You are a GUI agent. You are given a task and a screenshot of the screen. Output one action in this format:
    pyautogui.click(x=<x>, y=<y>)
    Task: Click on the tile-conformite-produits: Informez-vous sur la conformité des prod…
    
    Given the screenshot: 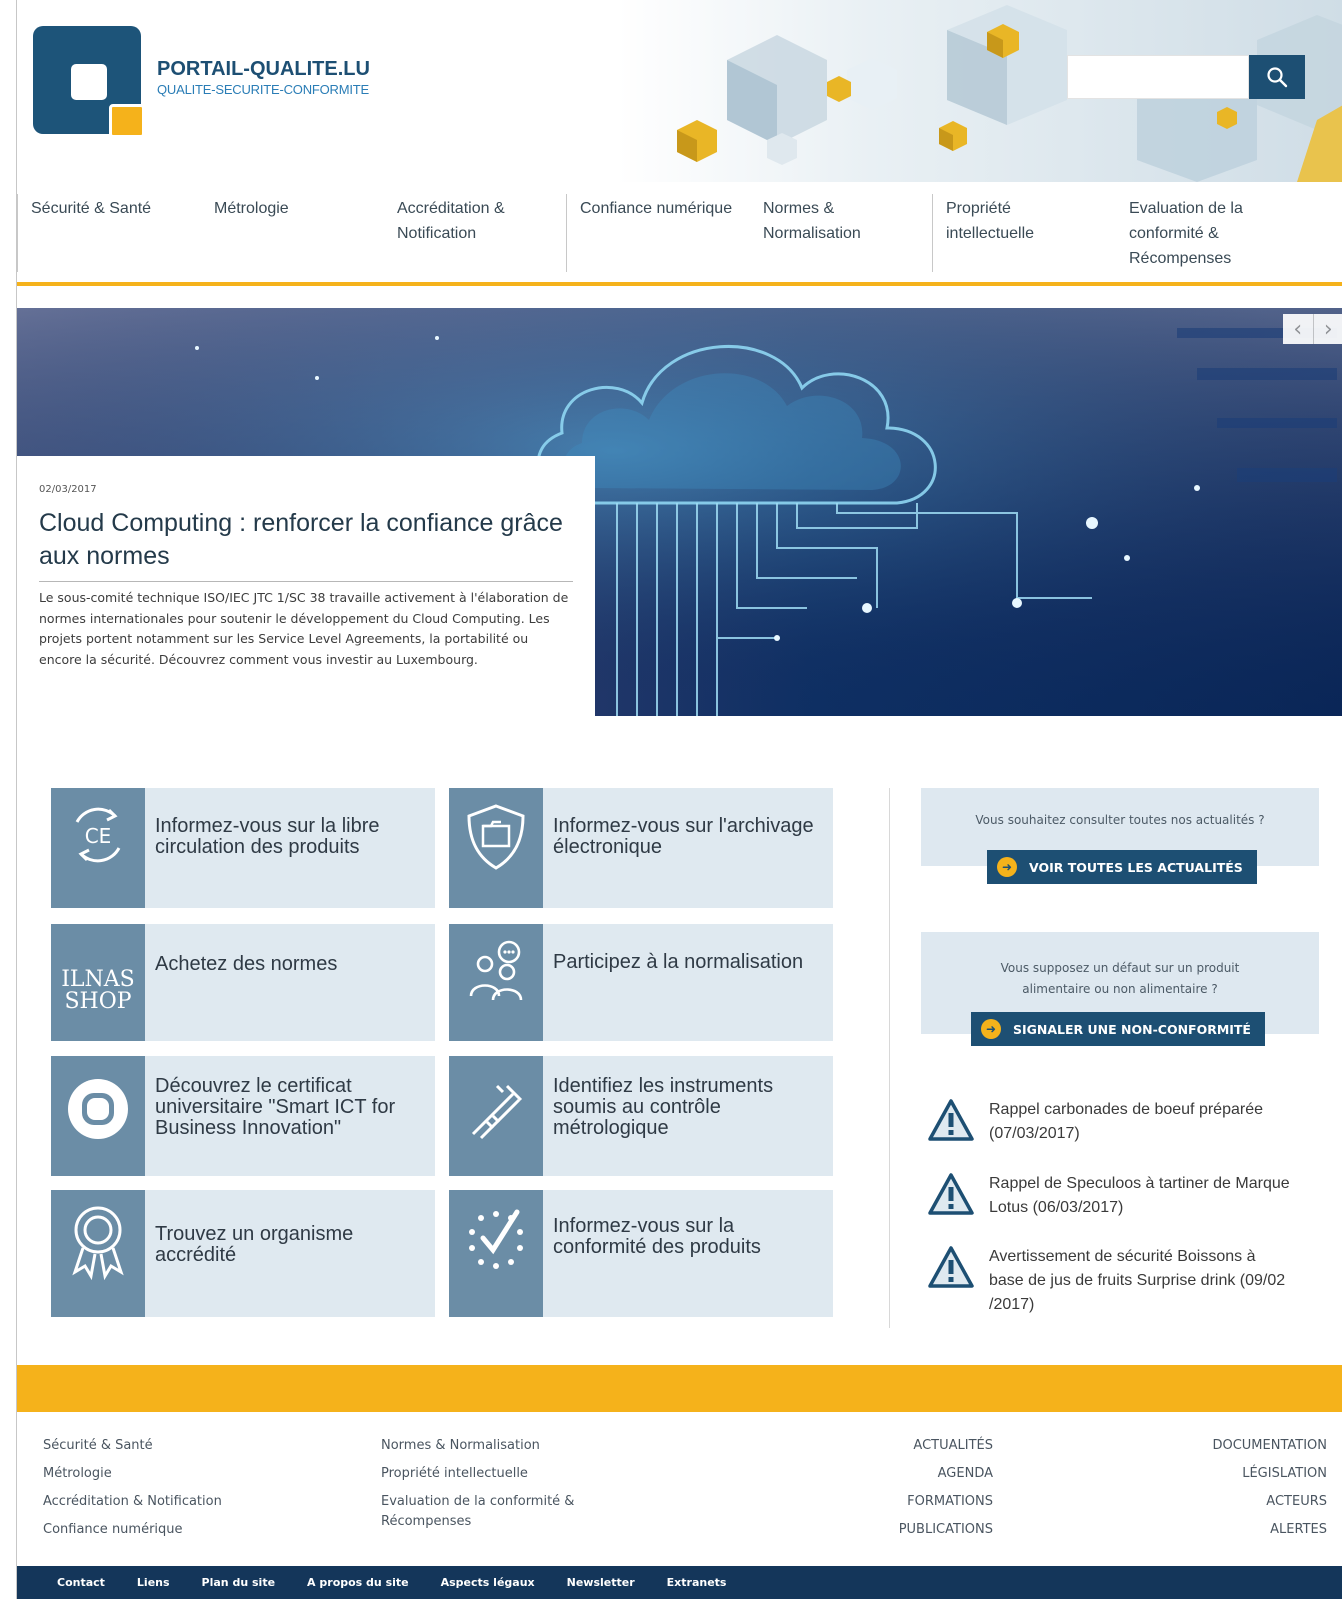 What is the action you would take?
    pyautogui.click(x=641, y=1253)
    